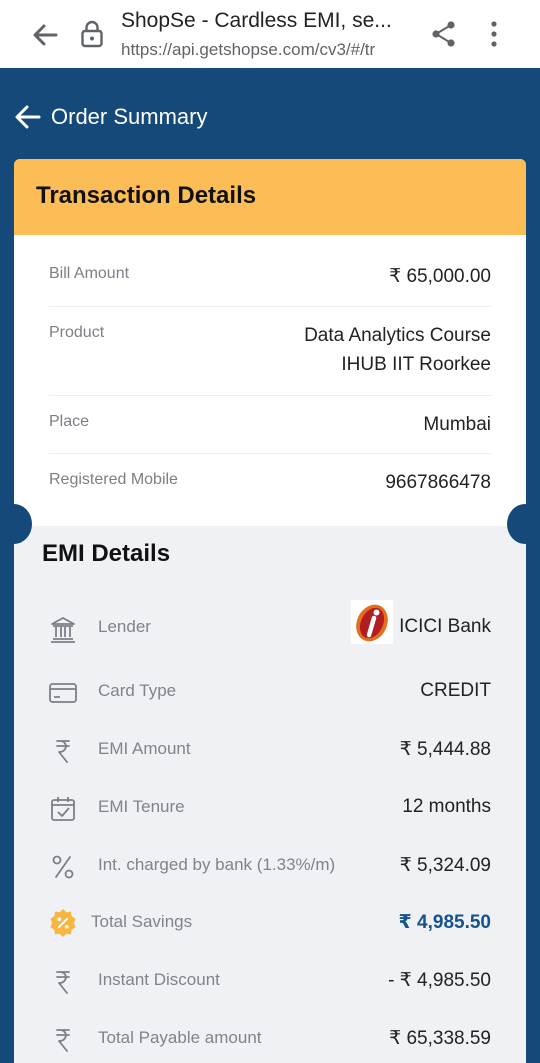  What do you see at coordinates (523, 524) in the screenshot?
I see `ticket-notch-right` at bounding box center [523, 524].